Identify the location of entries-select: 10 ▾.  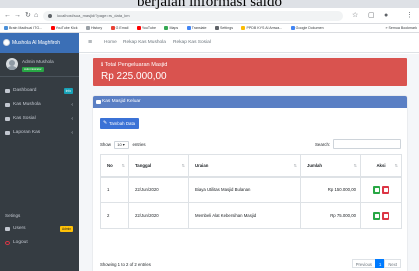
(122, 145).